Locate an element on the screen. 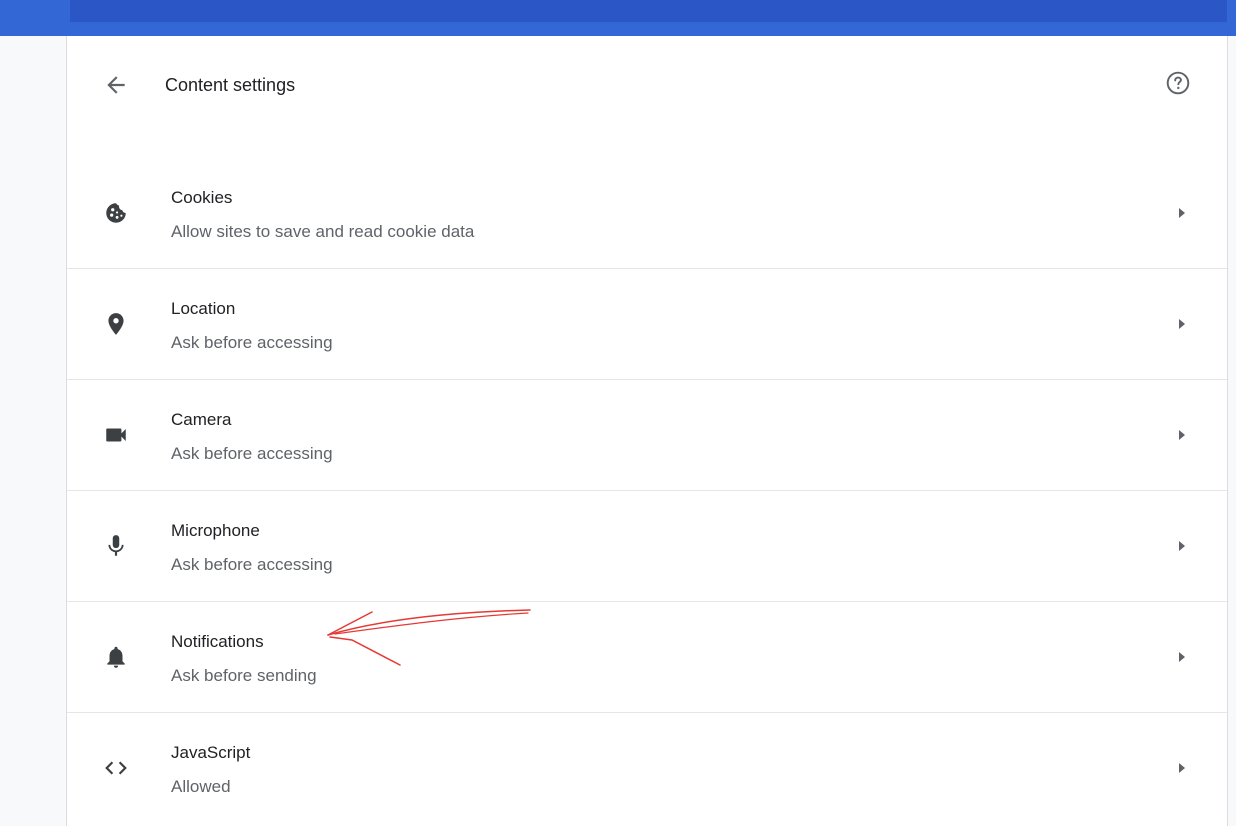  settings-row-location: Location Ask before accessing is located at coordinates (647, 323).